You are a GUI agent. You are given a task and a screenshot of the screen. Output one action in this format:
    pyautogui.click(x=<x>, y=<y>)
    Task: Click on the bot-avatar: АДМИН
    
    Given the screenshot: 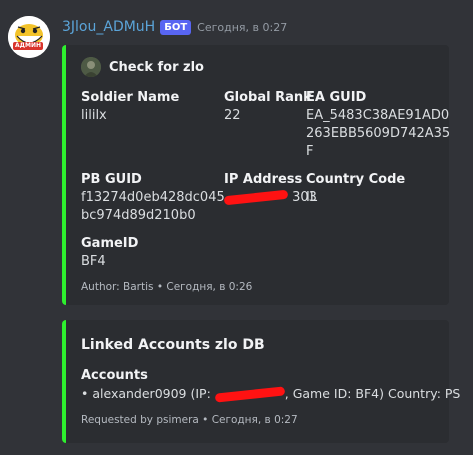 What is the action you would take?
    pyautogui.click(x=29, y=37)
    